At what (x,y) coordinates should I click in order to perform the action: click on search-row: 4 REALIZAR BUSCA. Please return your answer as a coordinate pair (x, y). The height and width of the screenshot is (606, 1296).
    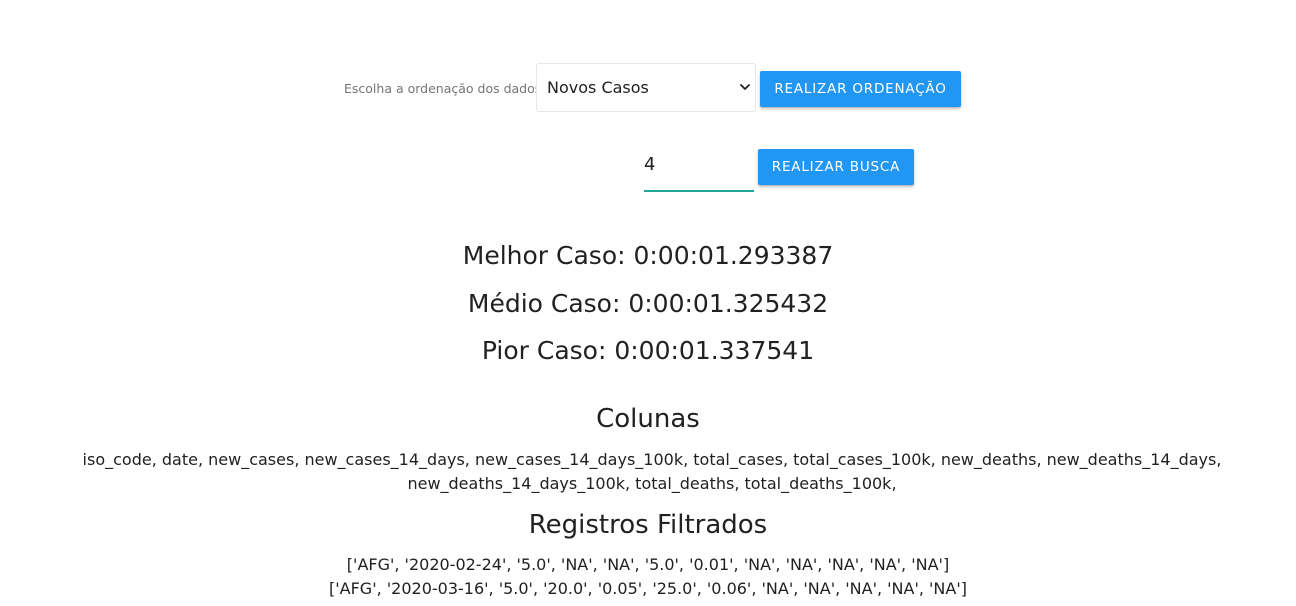
    Looking at the image, I should click on (648, 166).